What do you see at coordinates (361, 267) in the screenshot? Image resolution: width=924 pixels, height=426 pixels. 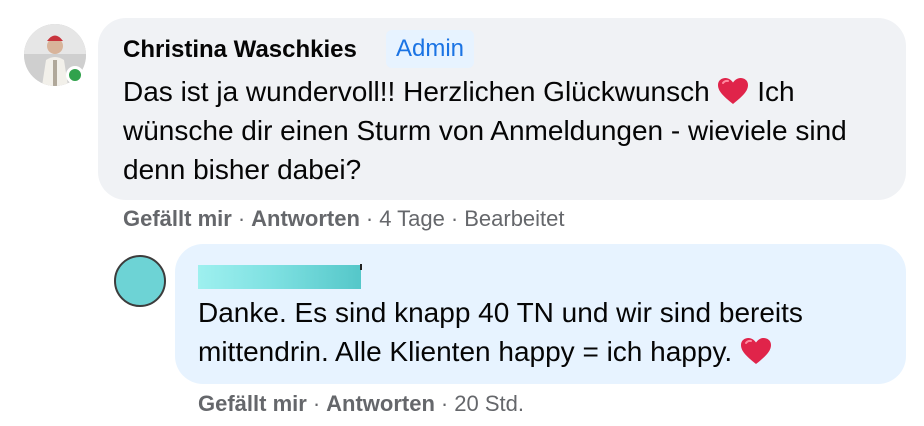 I see `redaction-mark` at bounding box center [361, 267].